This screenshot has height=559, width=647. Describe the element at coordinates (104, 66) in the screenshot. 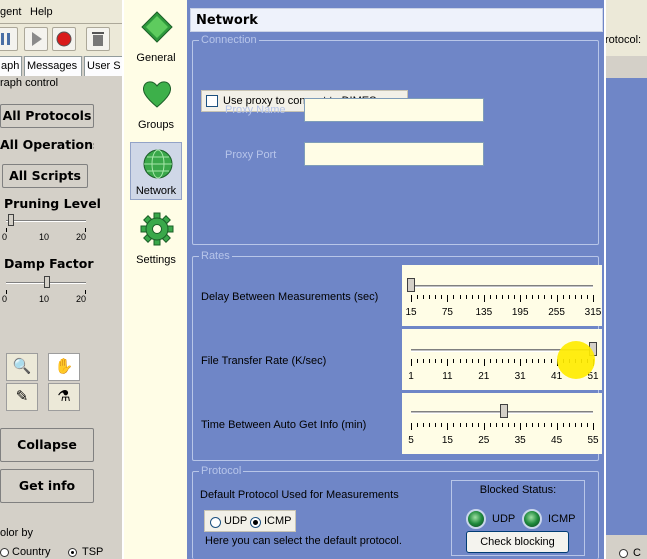

I see `tab-user: User S` at that location.